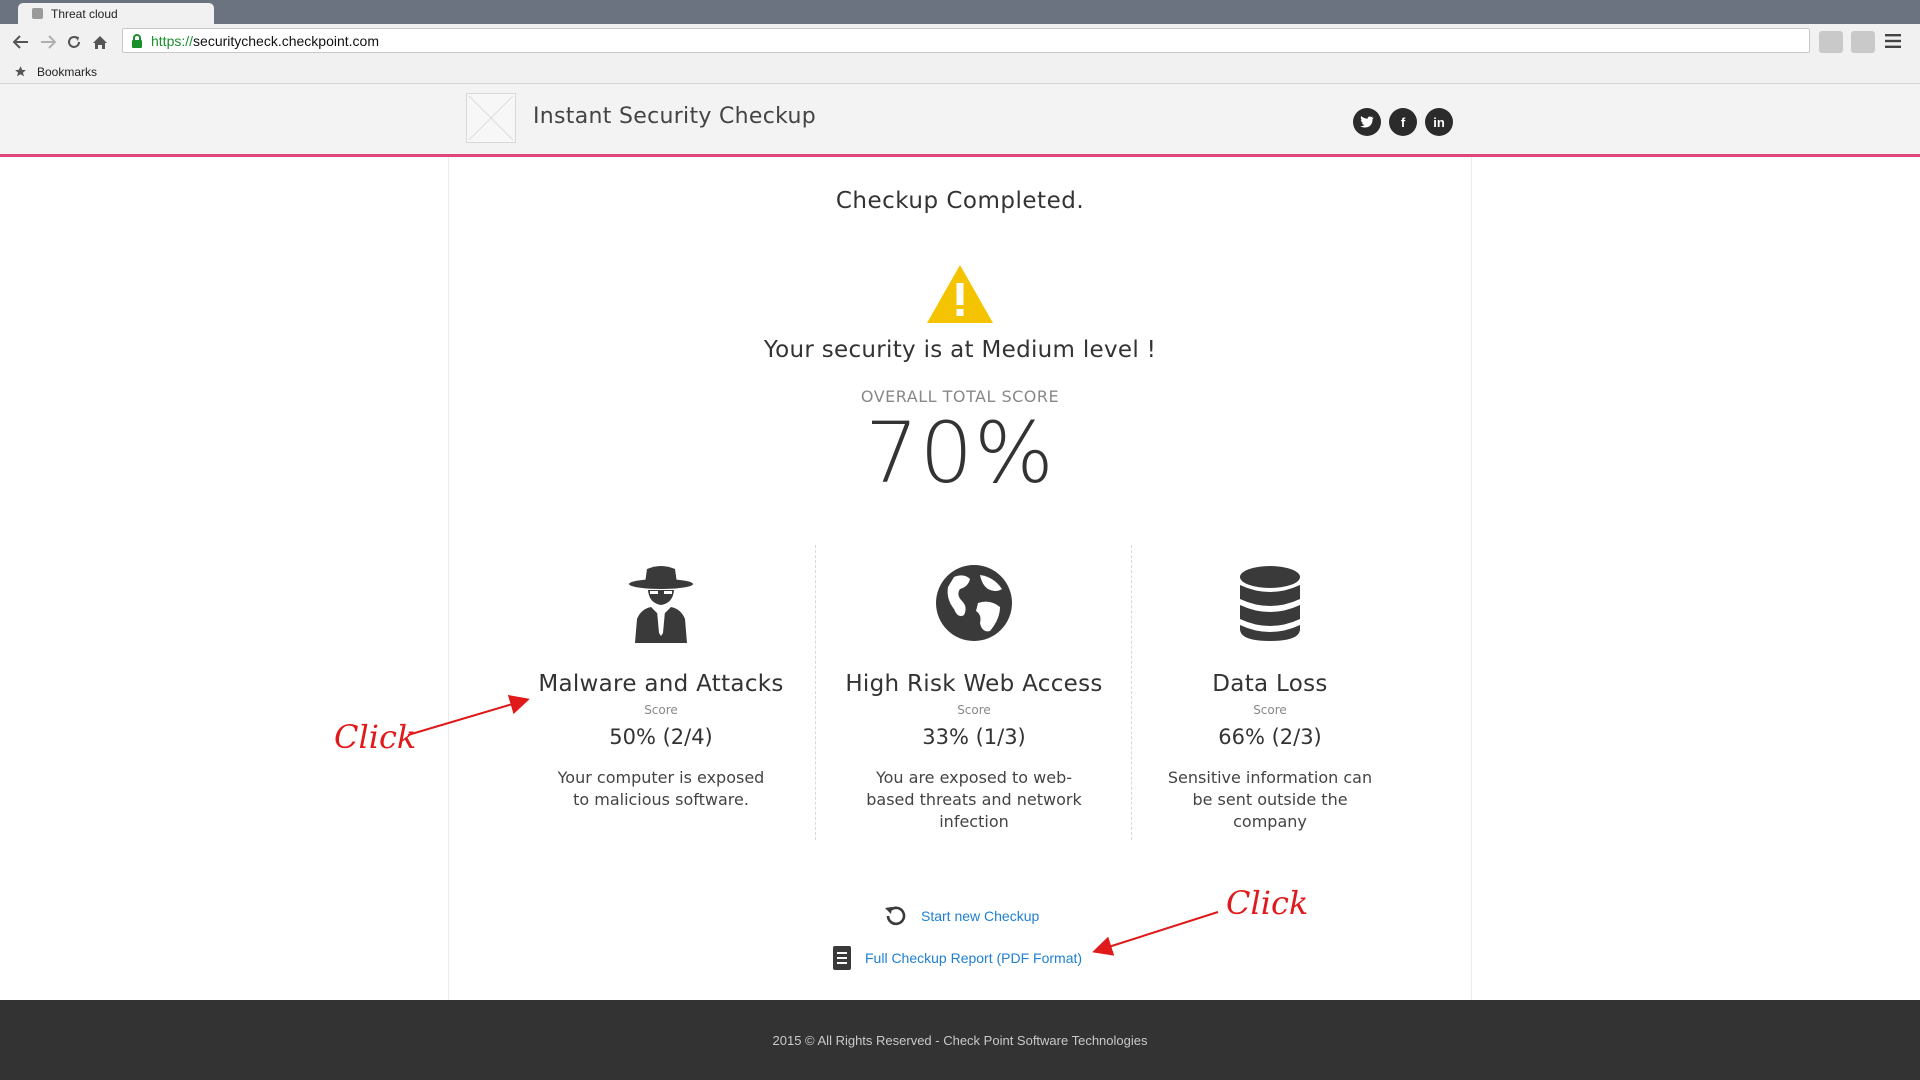 This screenshot has height=1080, width=1920. What do you see at coordinates (137, 40) in the screenshot?
I see `lock-icon` at bounding box center [137, 40].